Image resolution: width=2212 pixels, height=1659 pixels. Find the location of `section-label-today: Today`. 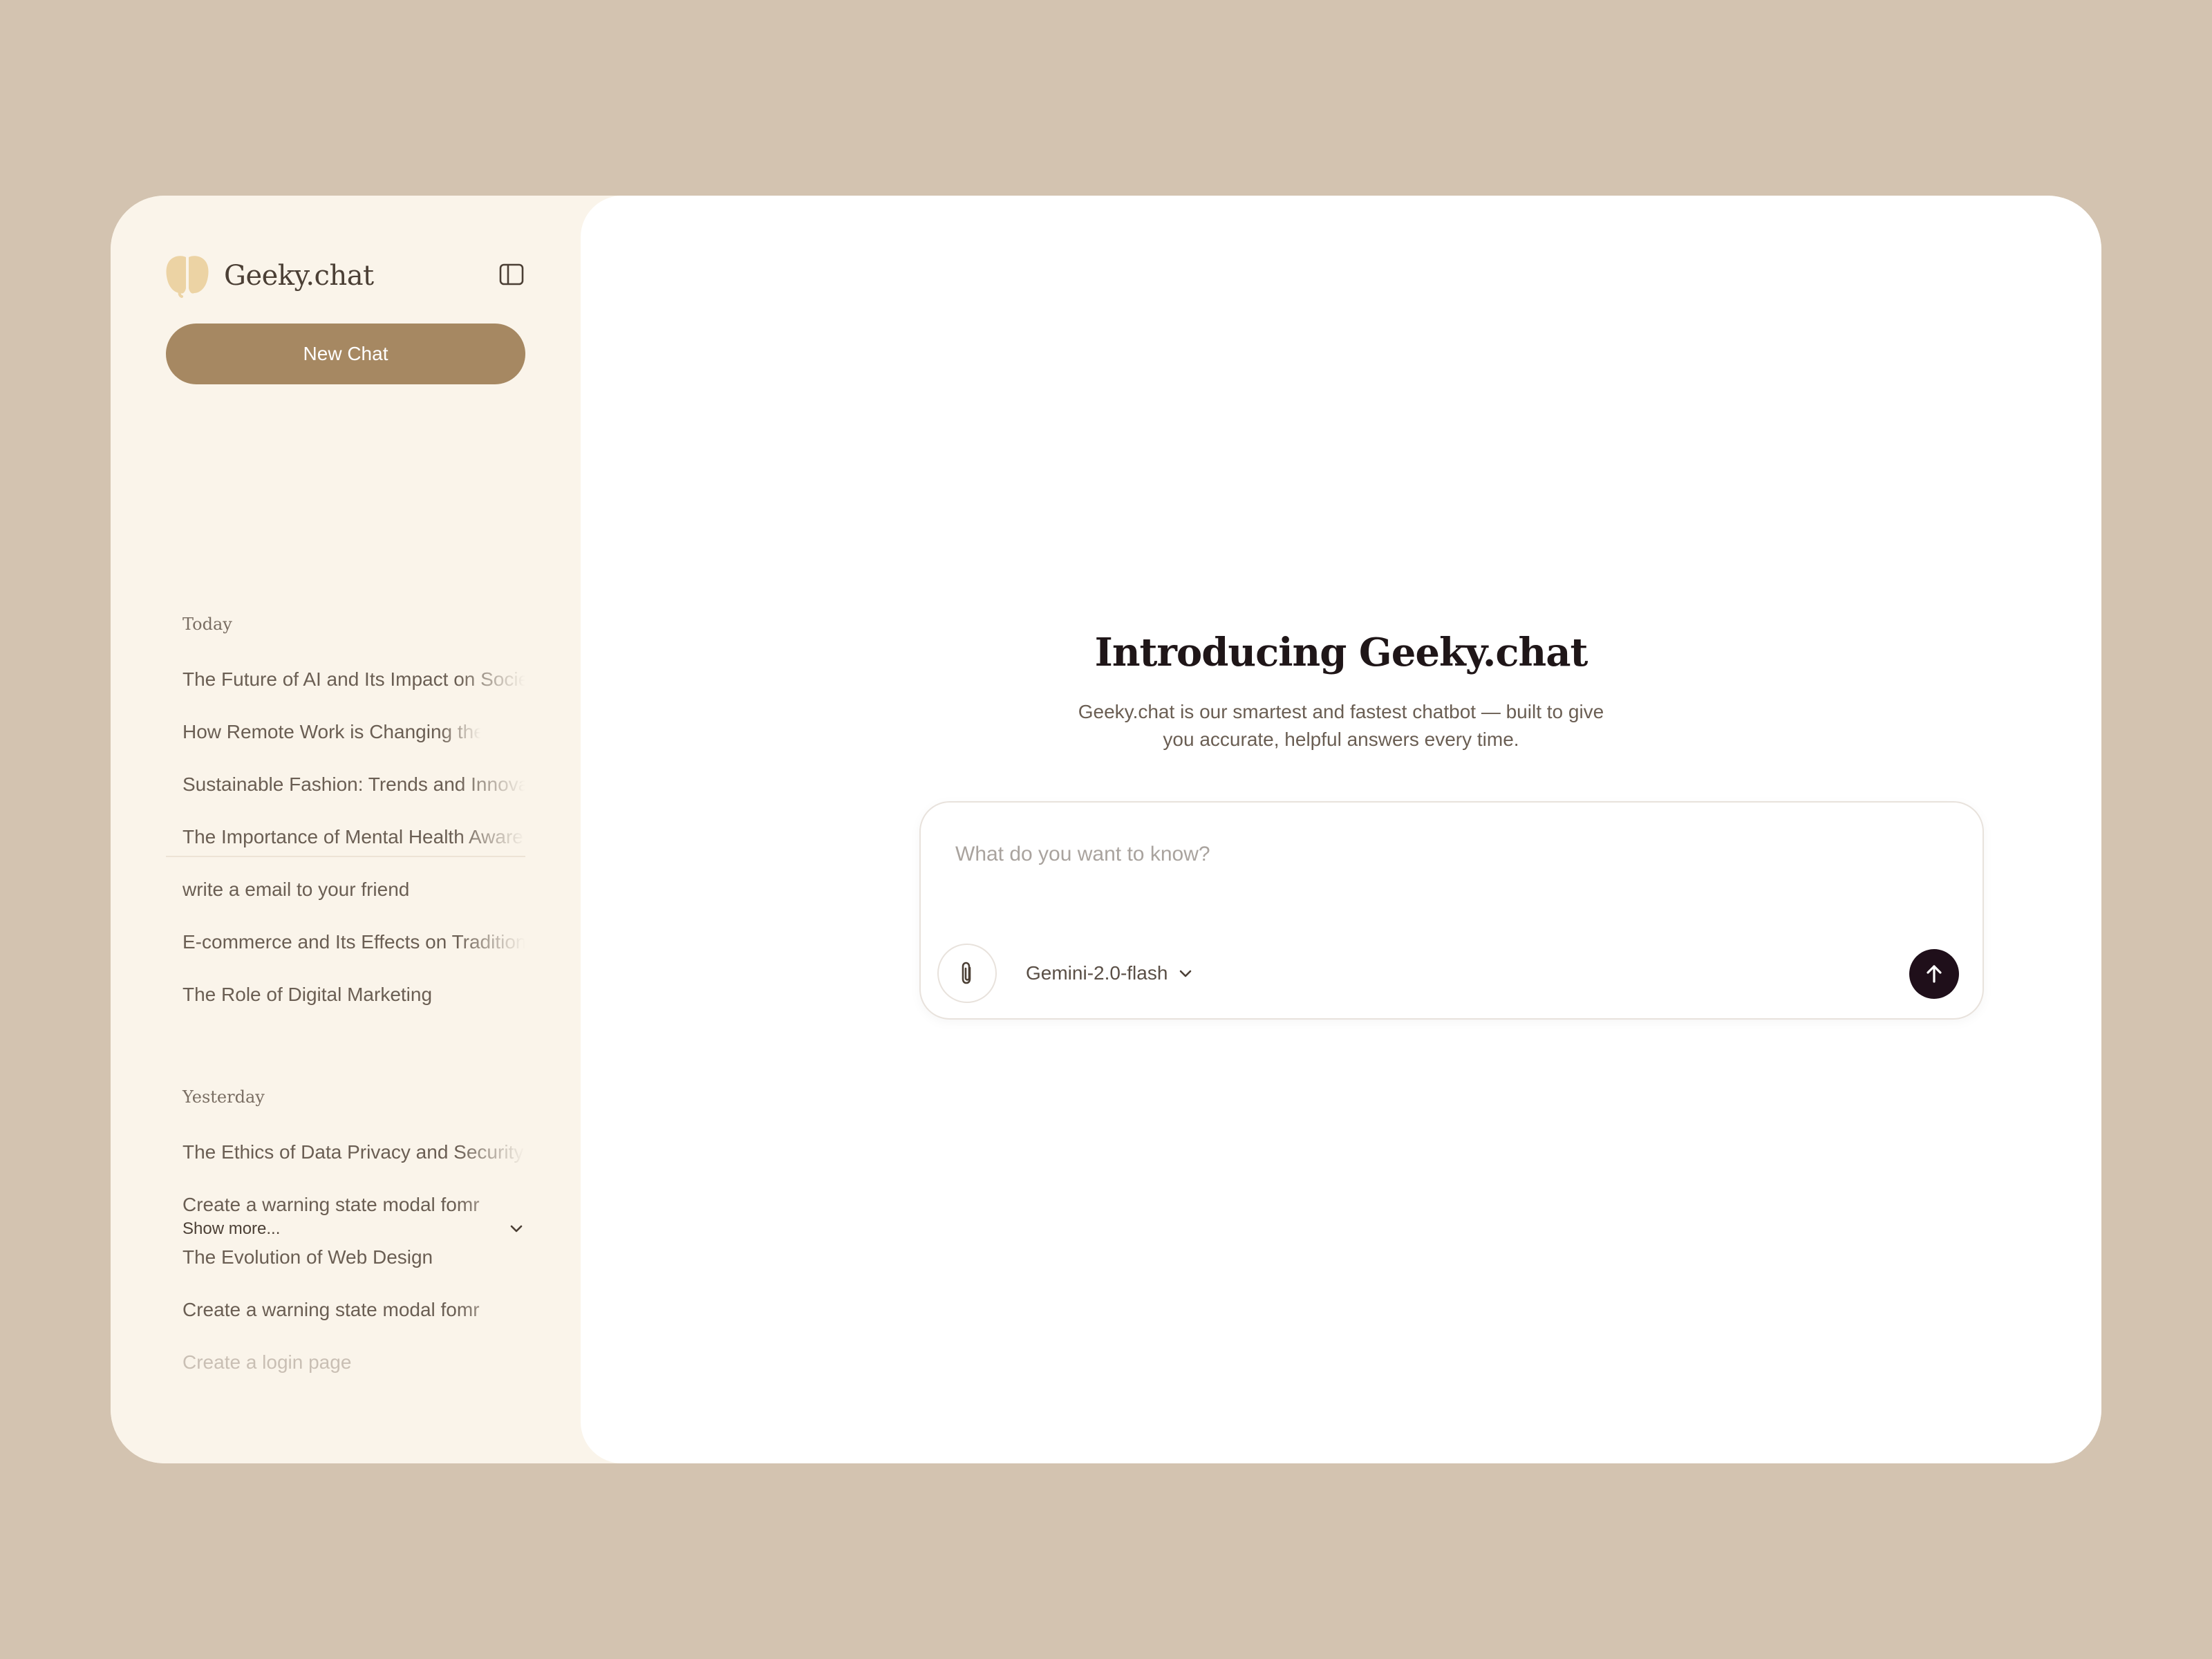

section-label-today: Today is located at coordinates (207, 624).